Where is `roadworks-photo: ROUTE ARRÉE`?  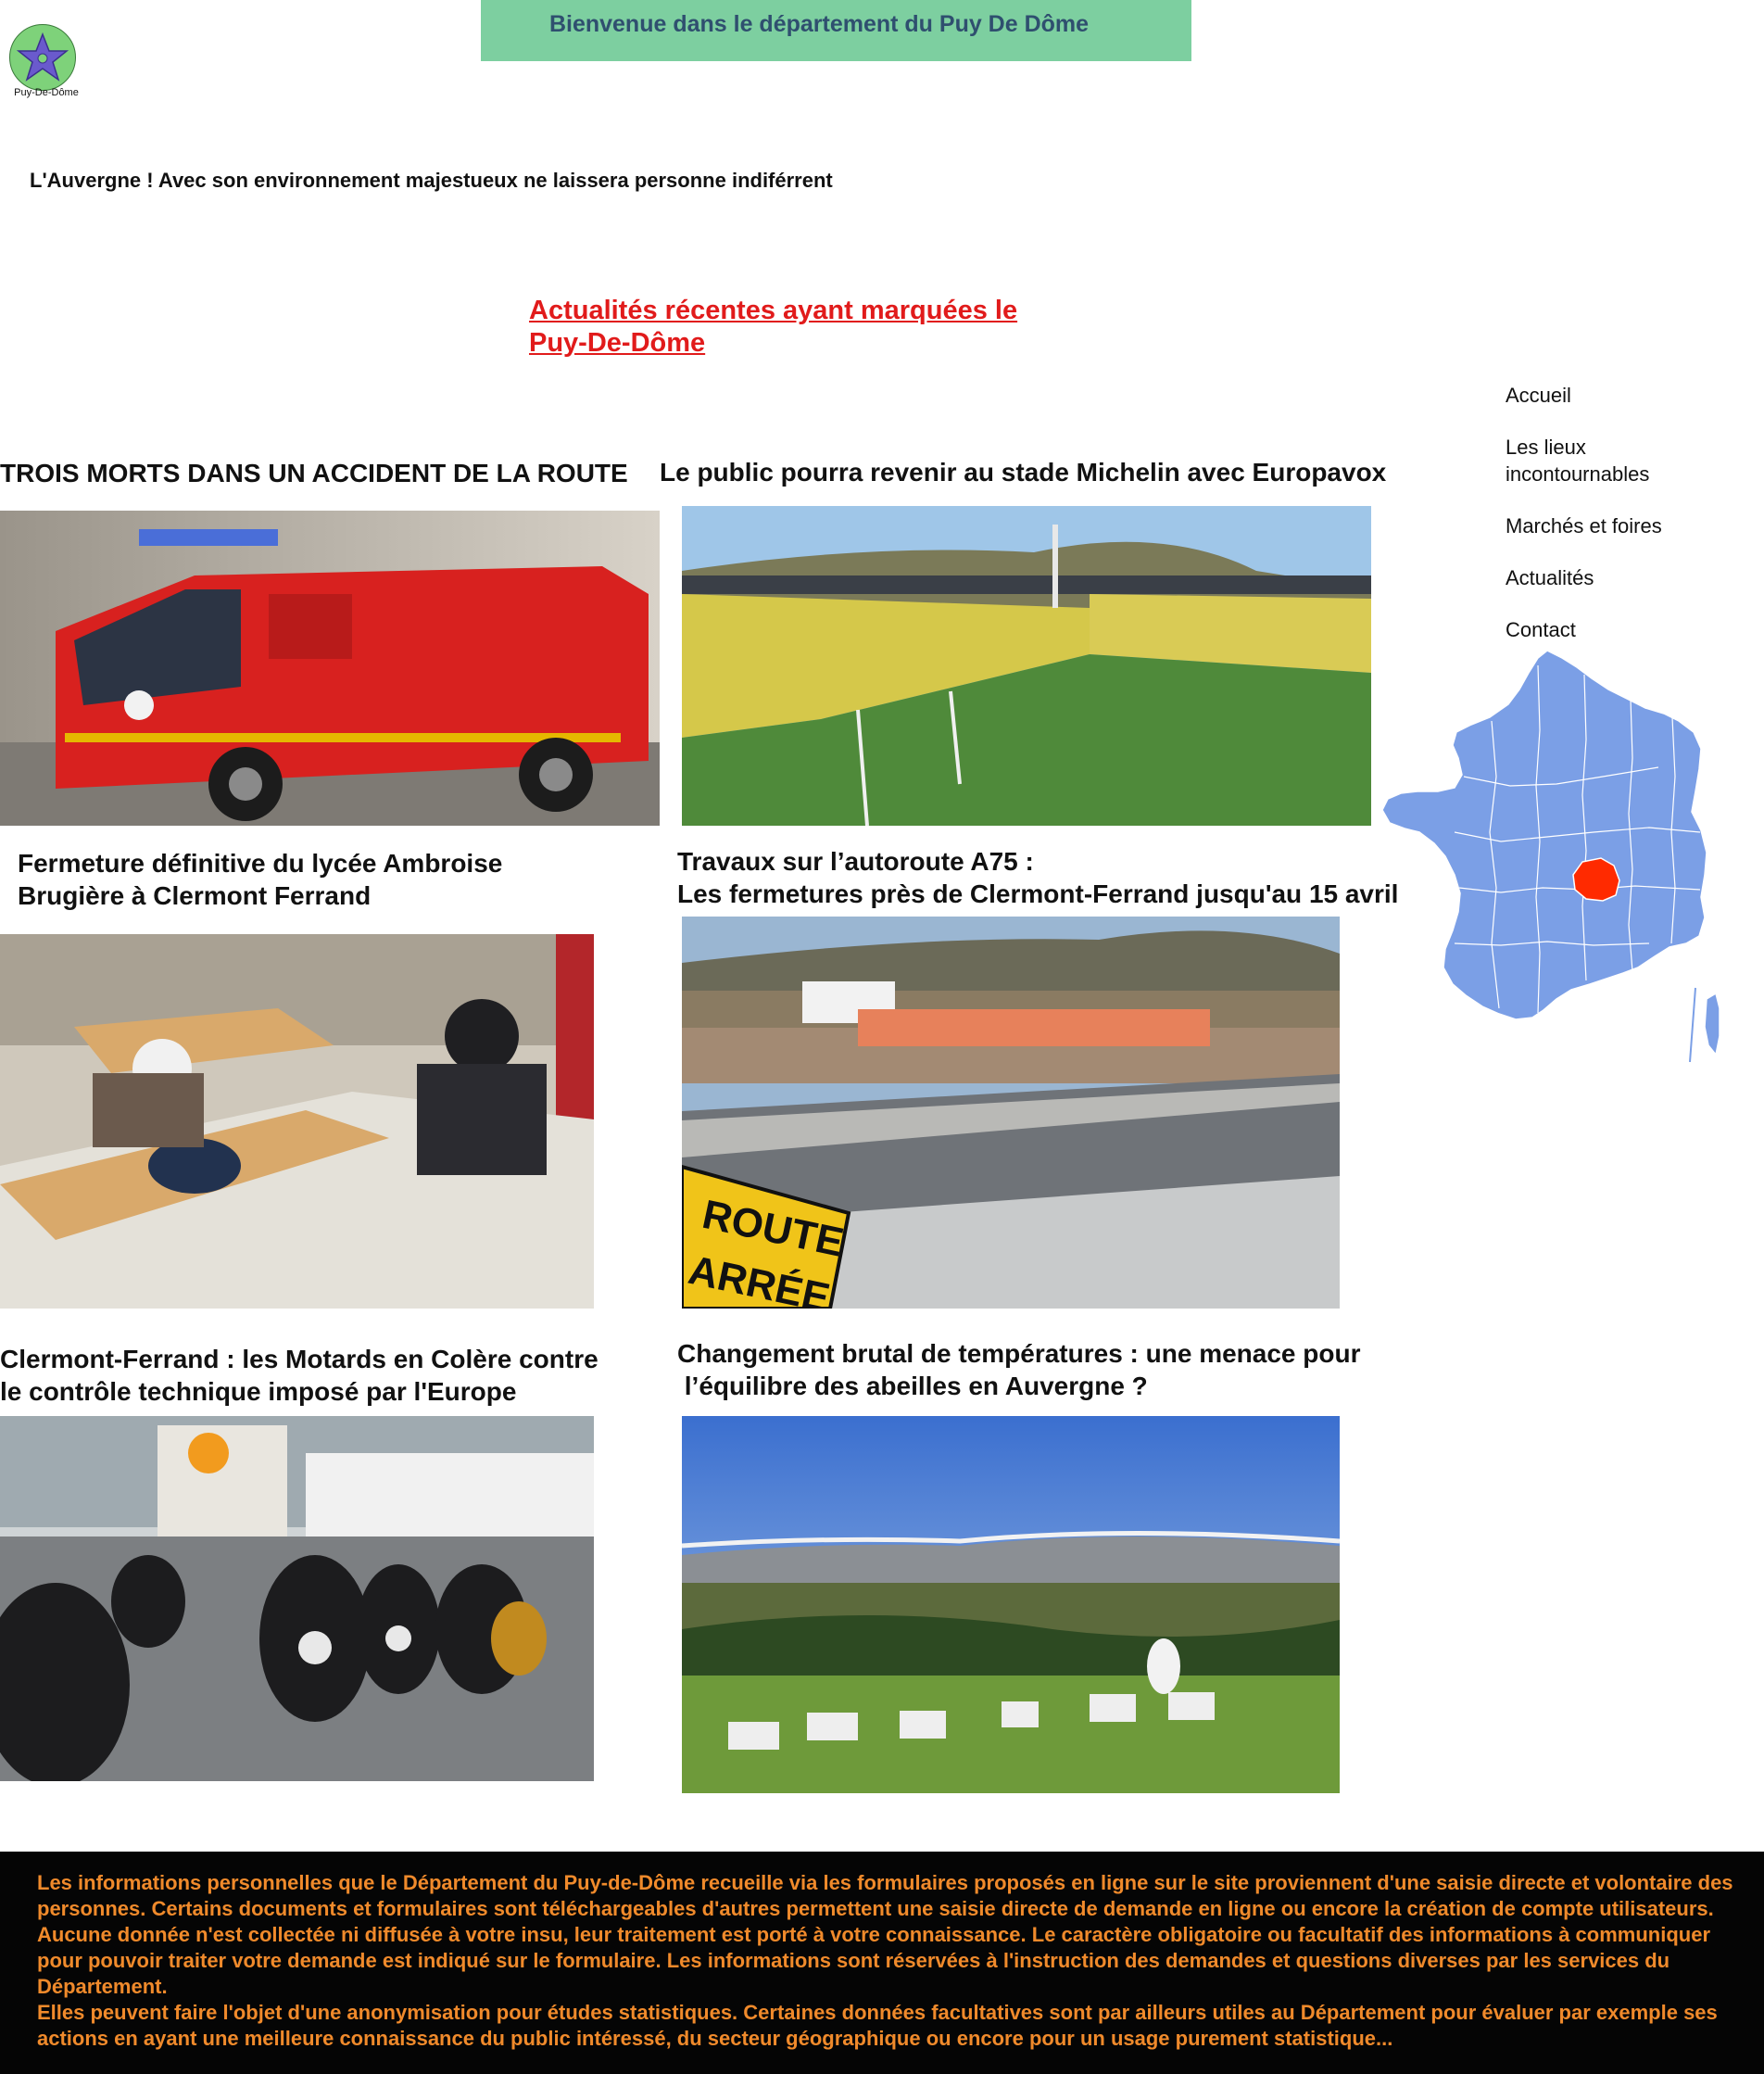 roadworks-photo: ROUTE ARRÉE is located at coordinates (1011, 1113).